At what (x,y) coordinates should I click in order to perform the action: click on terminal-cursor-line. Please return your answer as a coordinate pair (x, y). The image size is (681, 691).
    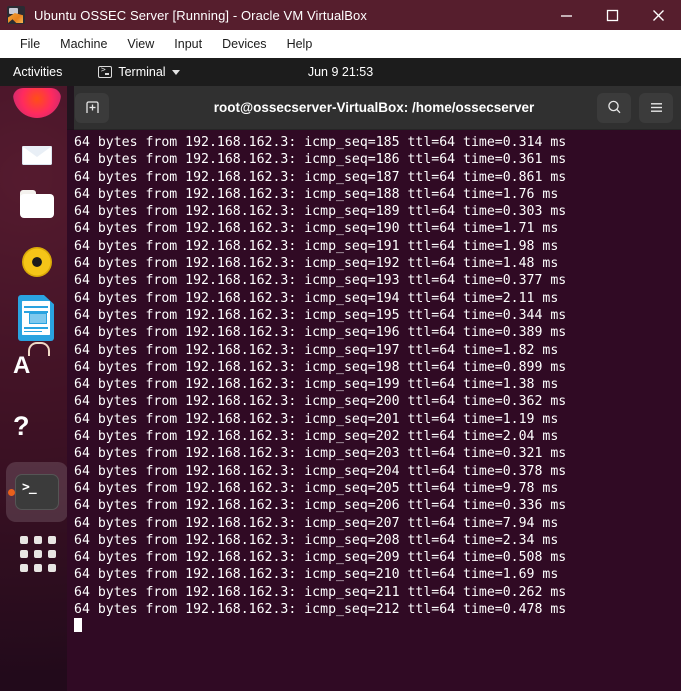
    Looking at the image, I should click on (377, 626).